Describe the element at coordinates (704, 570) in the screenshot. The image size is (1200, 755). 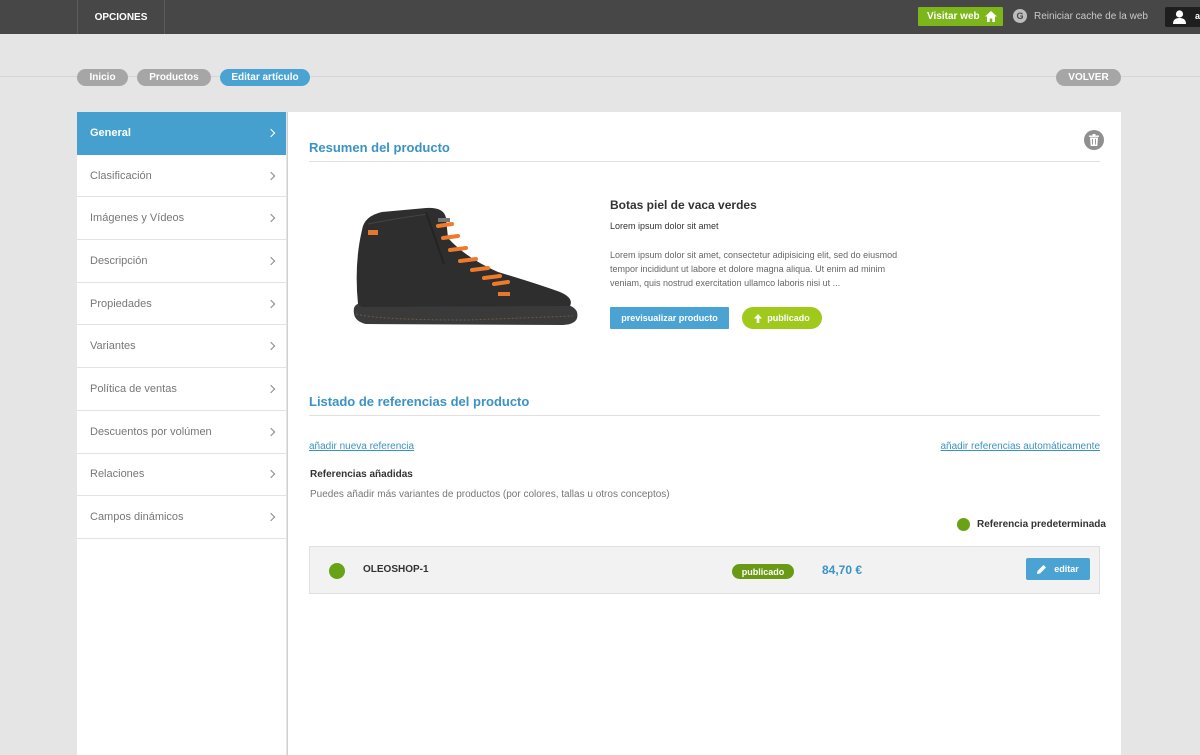
I see `reference-row: OLEOSHOP-1 publicado 84,70 € editar` at that location.